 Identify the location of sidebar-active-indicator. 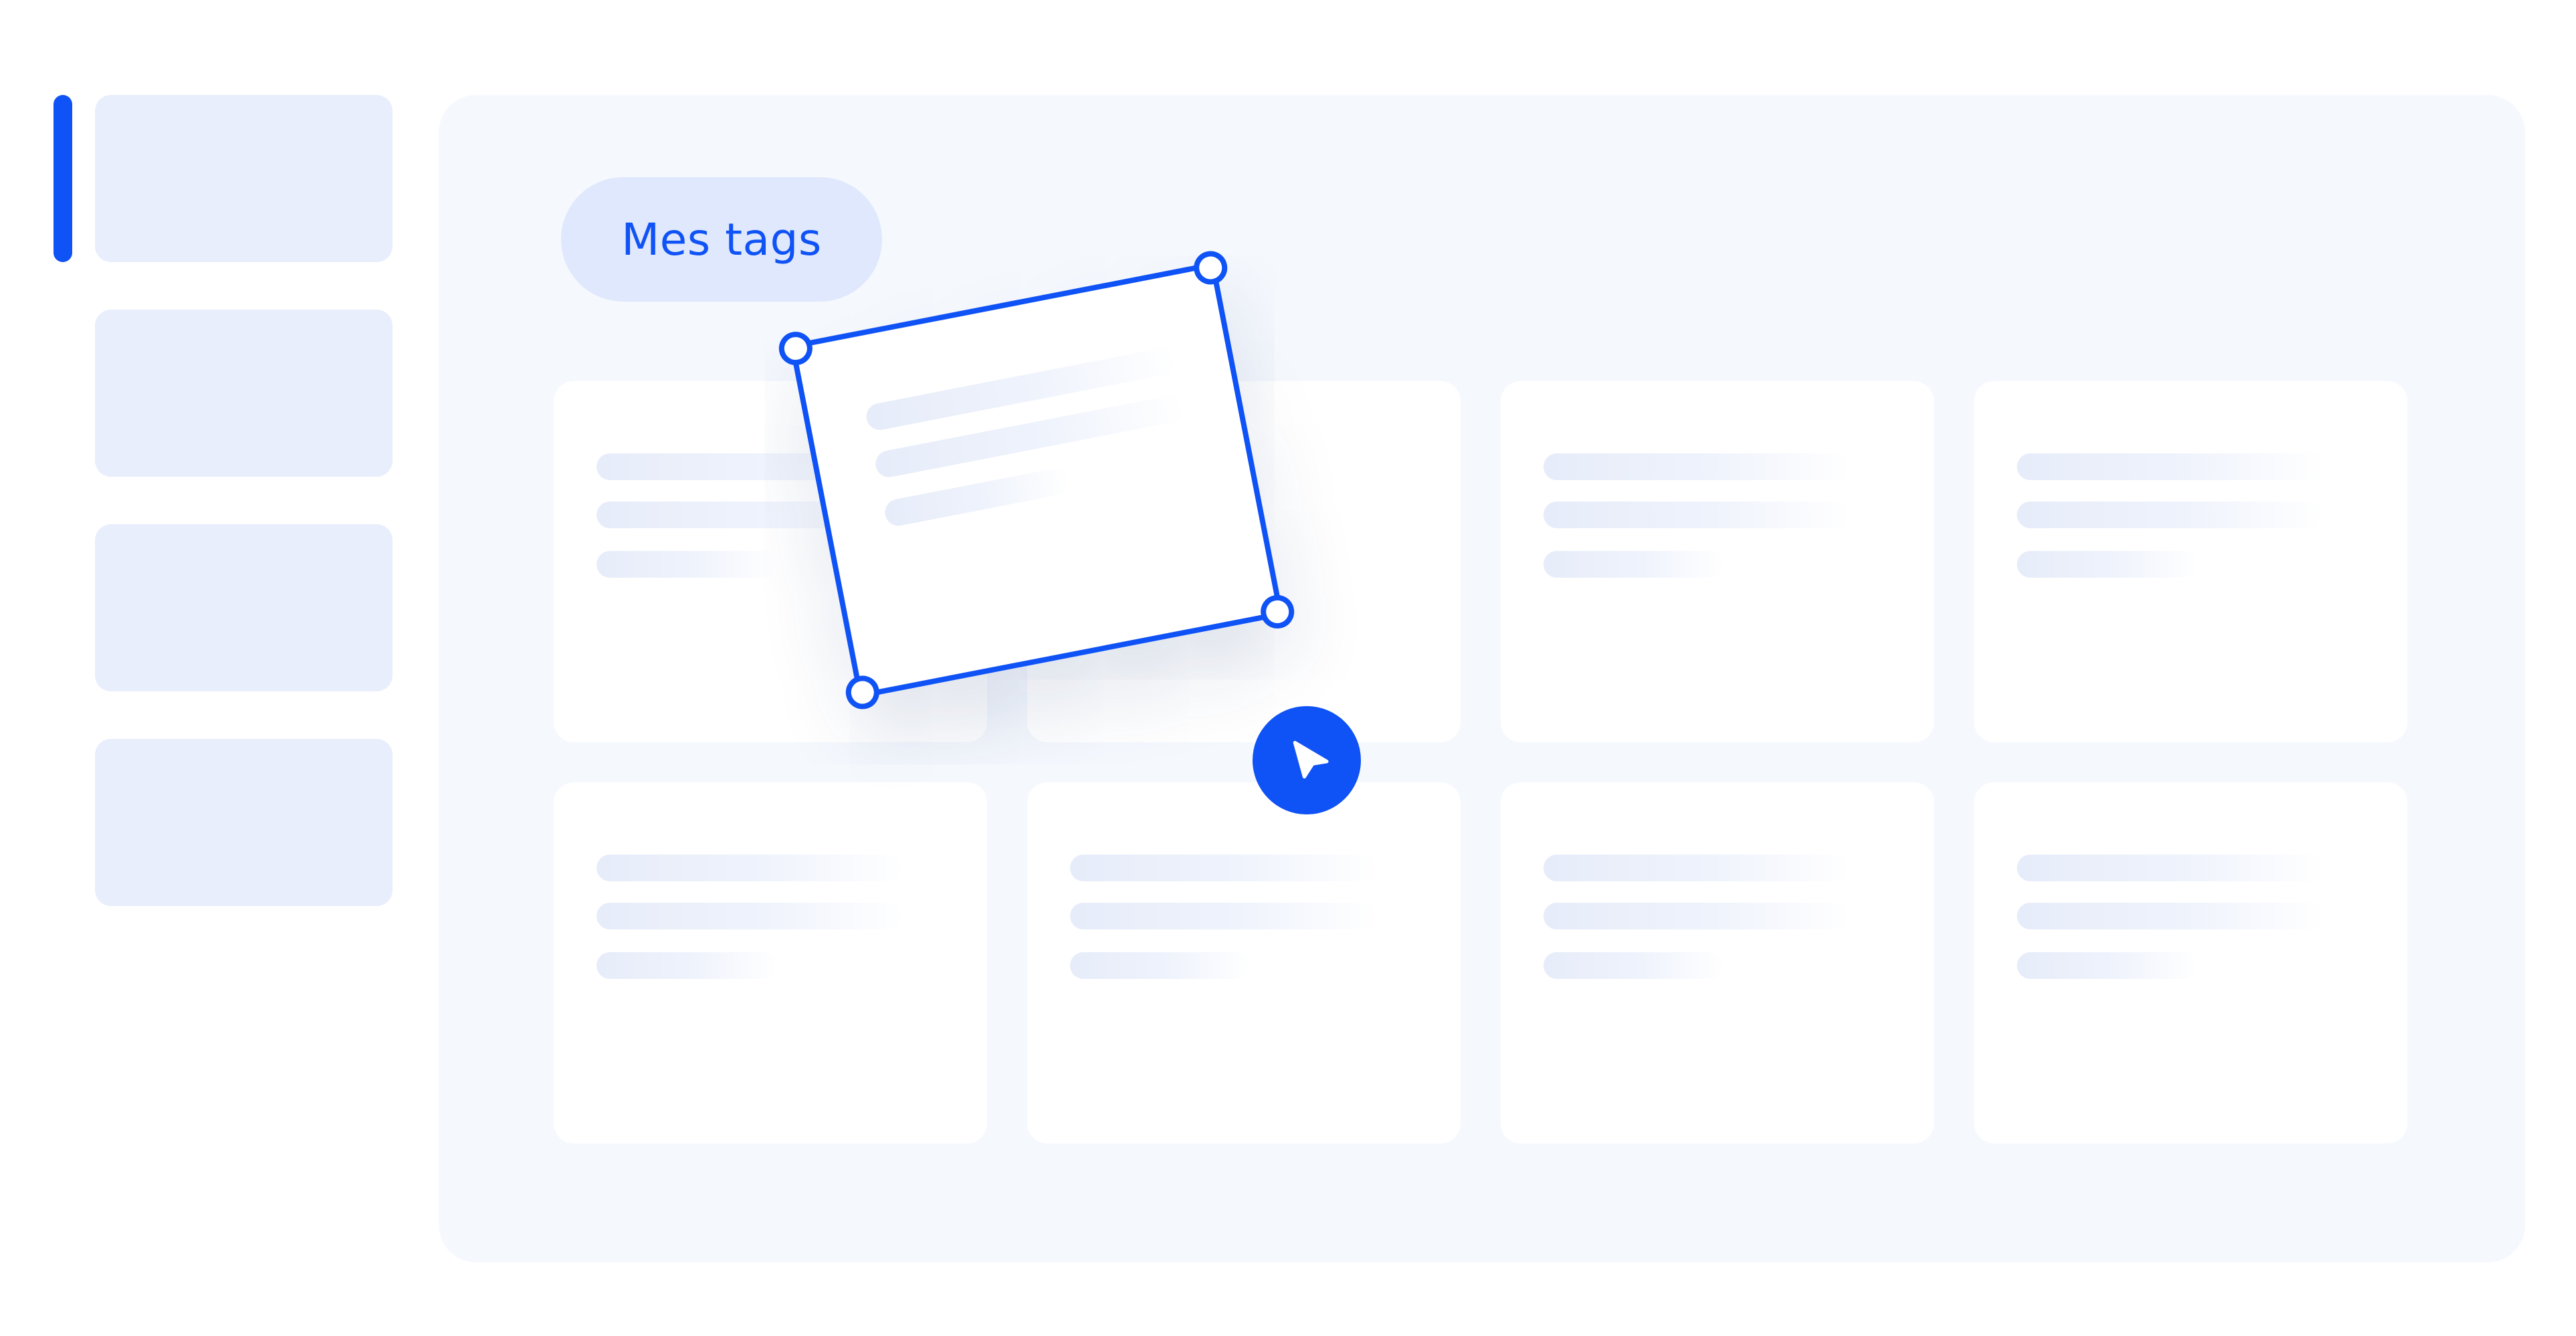
(62, 178).